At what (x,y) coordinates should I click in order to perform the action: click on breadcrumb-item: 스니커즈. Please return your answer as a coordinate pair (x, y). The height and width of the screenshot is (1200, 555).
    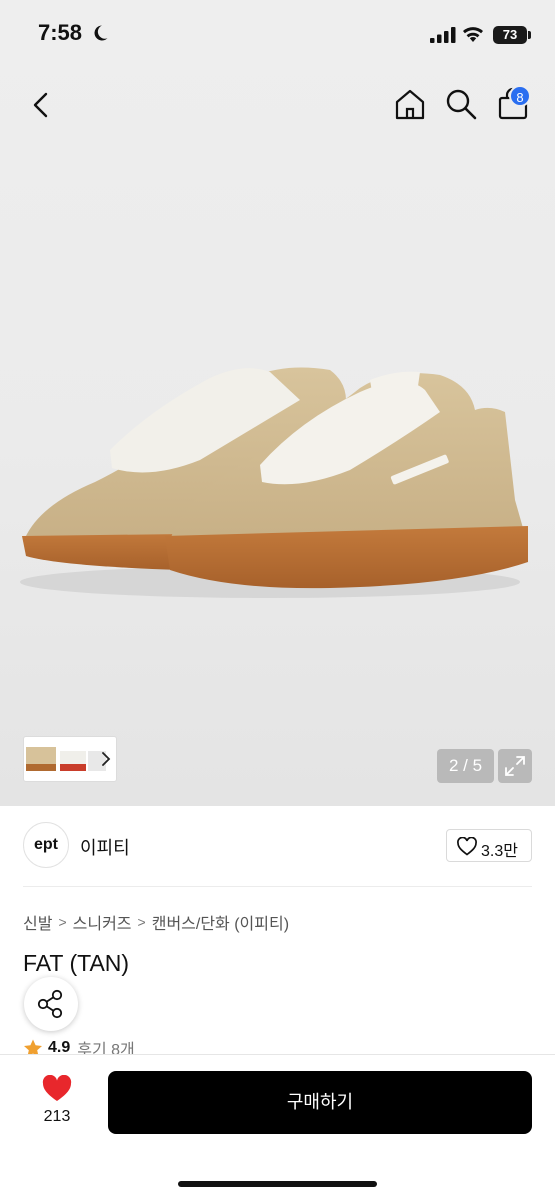
    Looking at the image, I should click on (102, 922).